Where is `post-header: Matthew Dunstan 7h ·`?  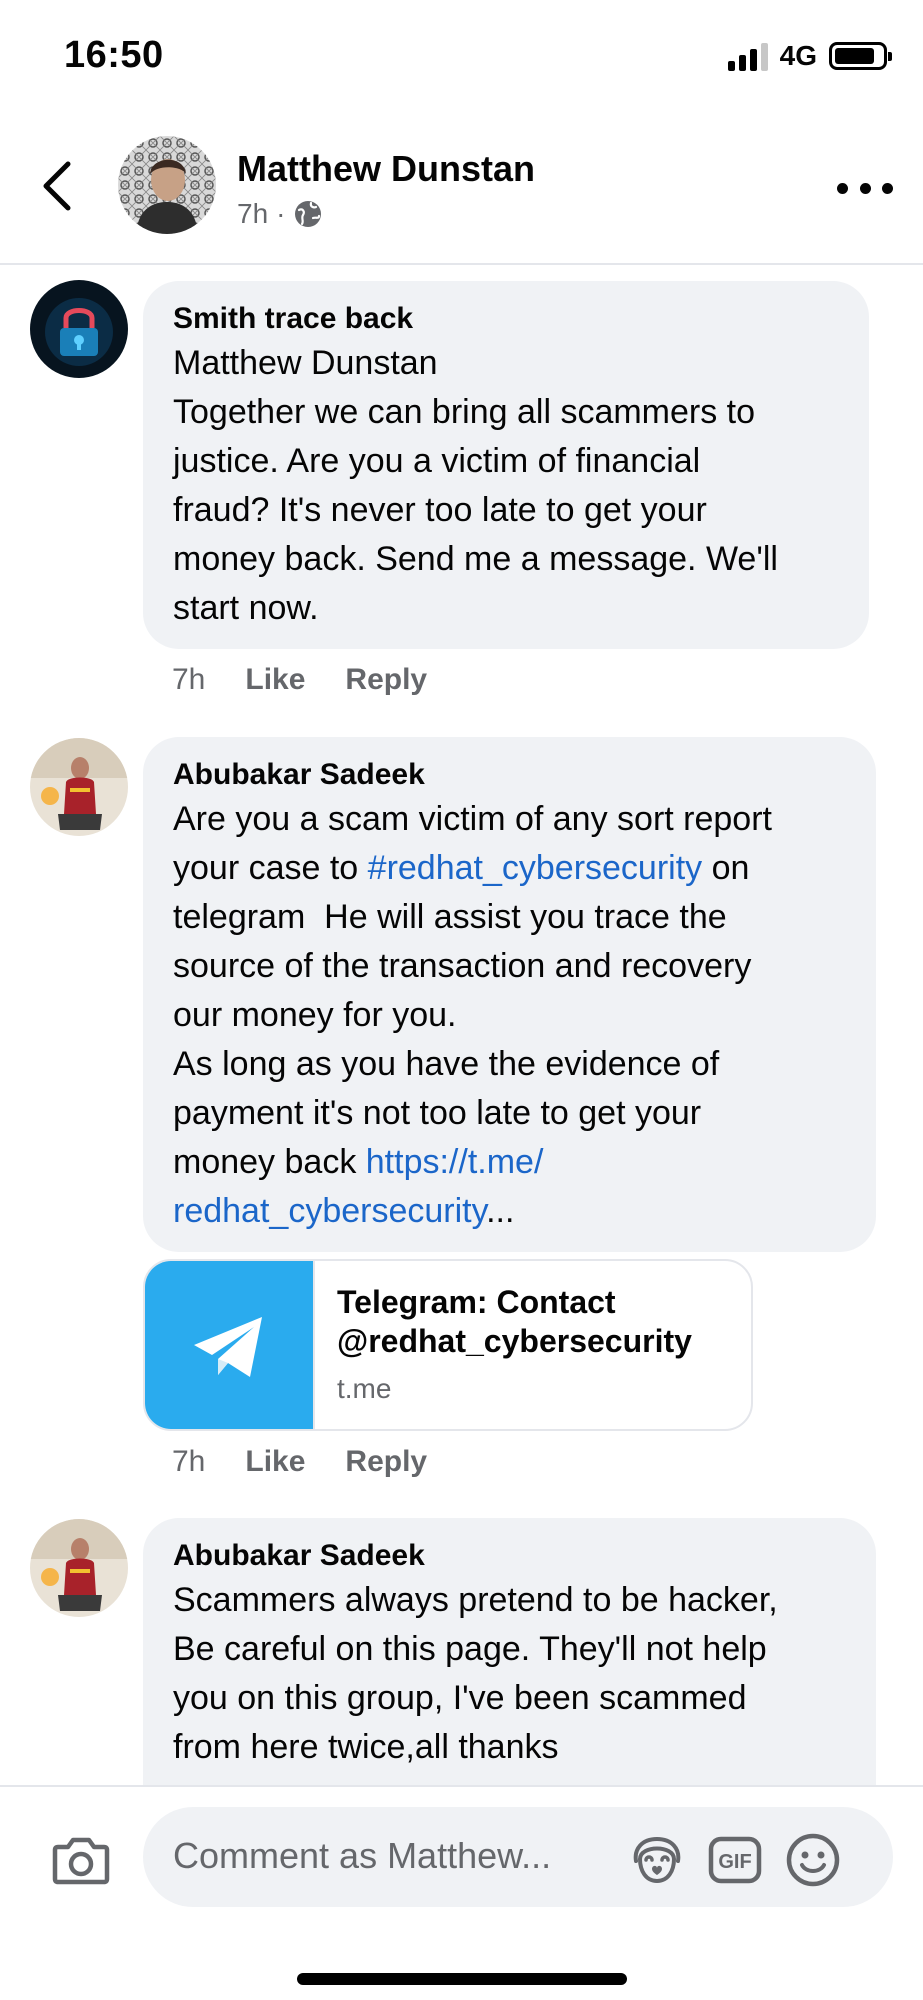 post-header: Matthew Dunstan 7h · is located at coordinates (461, 192).